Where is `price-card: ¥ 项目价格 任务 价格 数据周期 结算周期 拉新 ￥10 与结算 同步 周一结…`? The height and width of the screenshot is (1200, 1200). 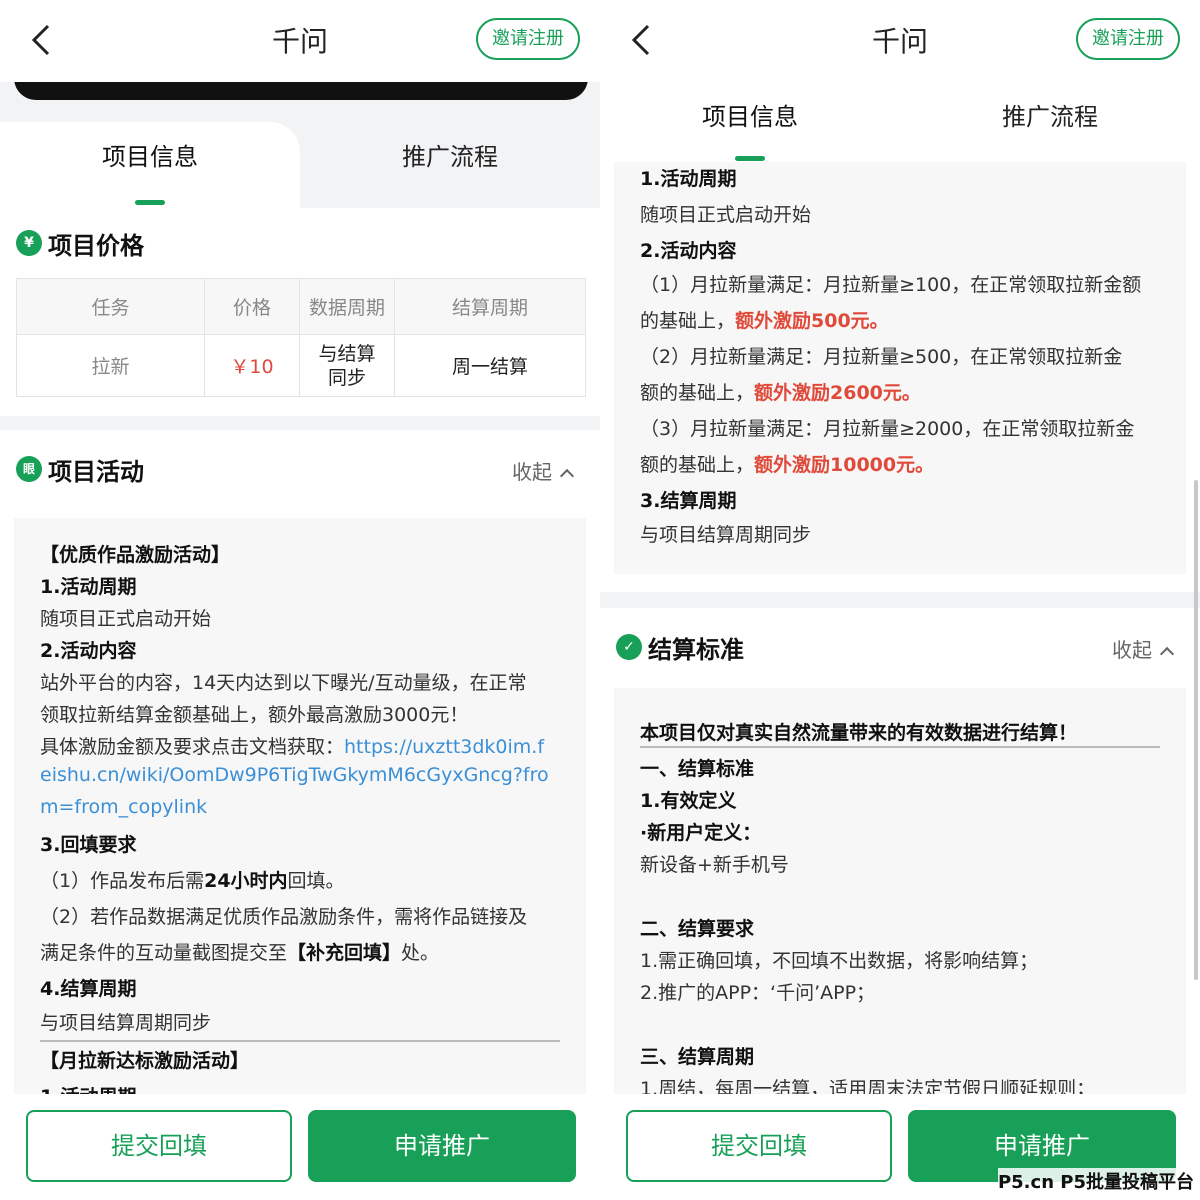
price-card: ¥ 项目价格 任务 价格 数据周期 结算周期 拉新 ￥10 与结算 同步 周一结… is located at coordinates (300, 312).